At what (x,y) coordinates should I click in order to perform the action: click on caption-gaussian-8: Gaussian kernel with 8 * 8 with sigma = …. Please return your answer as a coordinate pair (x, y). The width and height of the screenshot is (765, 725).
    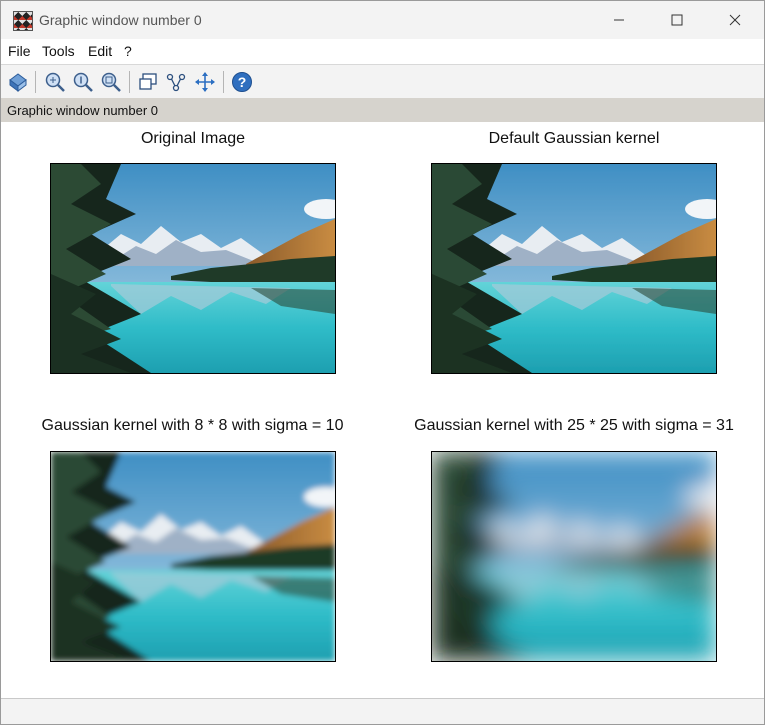
    Looking at the image, I should click on (192, 425).